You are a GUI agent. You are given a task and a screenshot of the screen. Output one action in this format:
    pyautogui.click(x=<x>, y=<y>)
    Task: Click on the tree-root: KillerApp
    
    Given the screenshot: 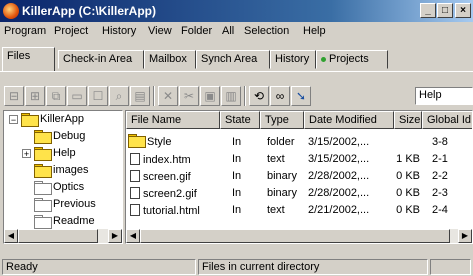 What is the action you would take?
    pyautogui.click(x=62, y=119)
    